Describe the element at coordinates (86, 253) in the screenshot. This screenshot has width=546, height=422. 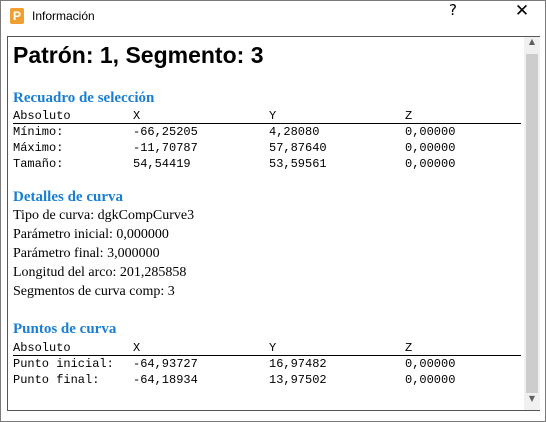
I see `curve-detail-line: Parámetro final: 3,000000` at that location.